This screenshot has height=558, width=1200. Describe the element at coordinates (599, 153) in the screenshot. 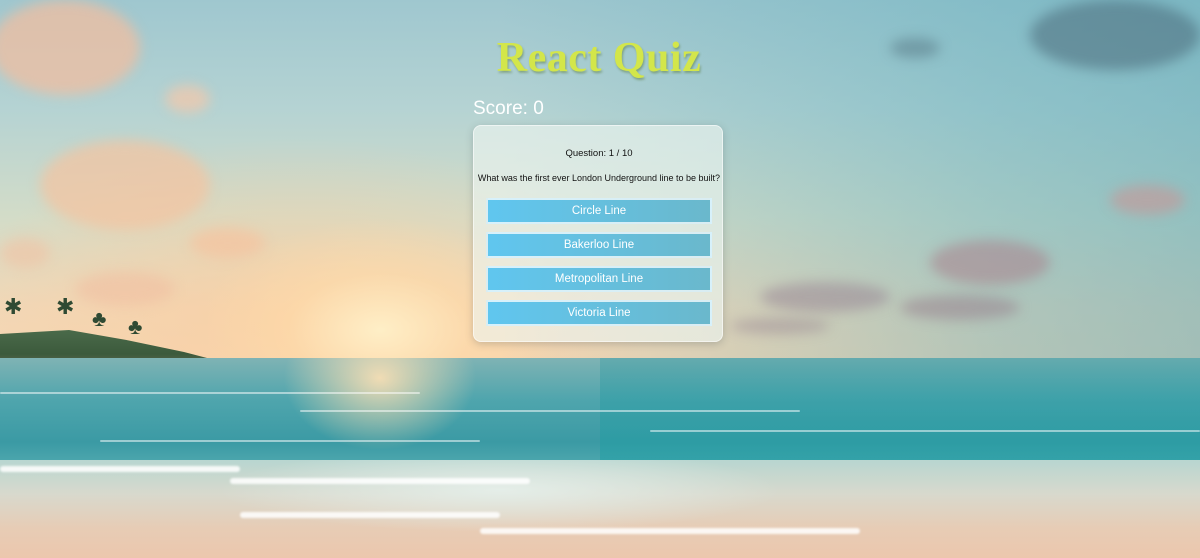

I see `question-counter: Question: 1 / 10` at that location.